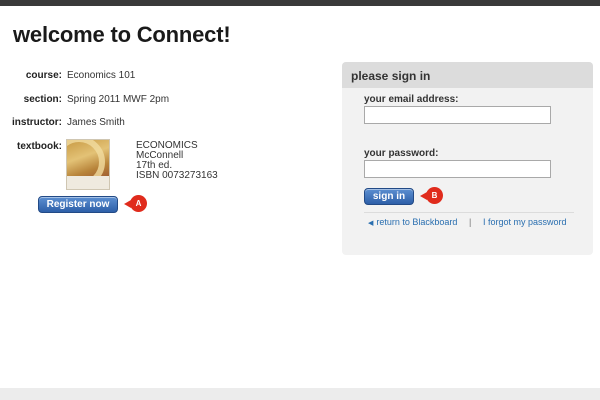 The width and height of the screenshot is (600, 400). Describe the element at coordinates (37, 122) in the screenshot. I see `instructor-label: instructor:` at that location.